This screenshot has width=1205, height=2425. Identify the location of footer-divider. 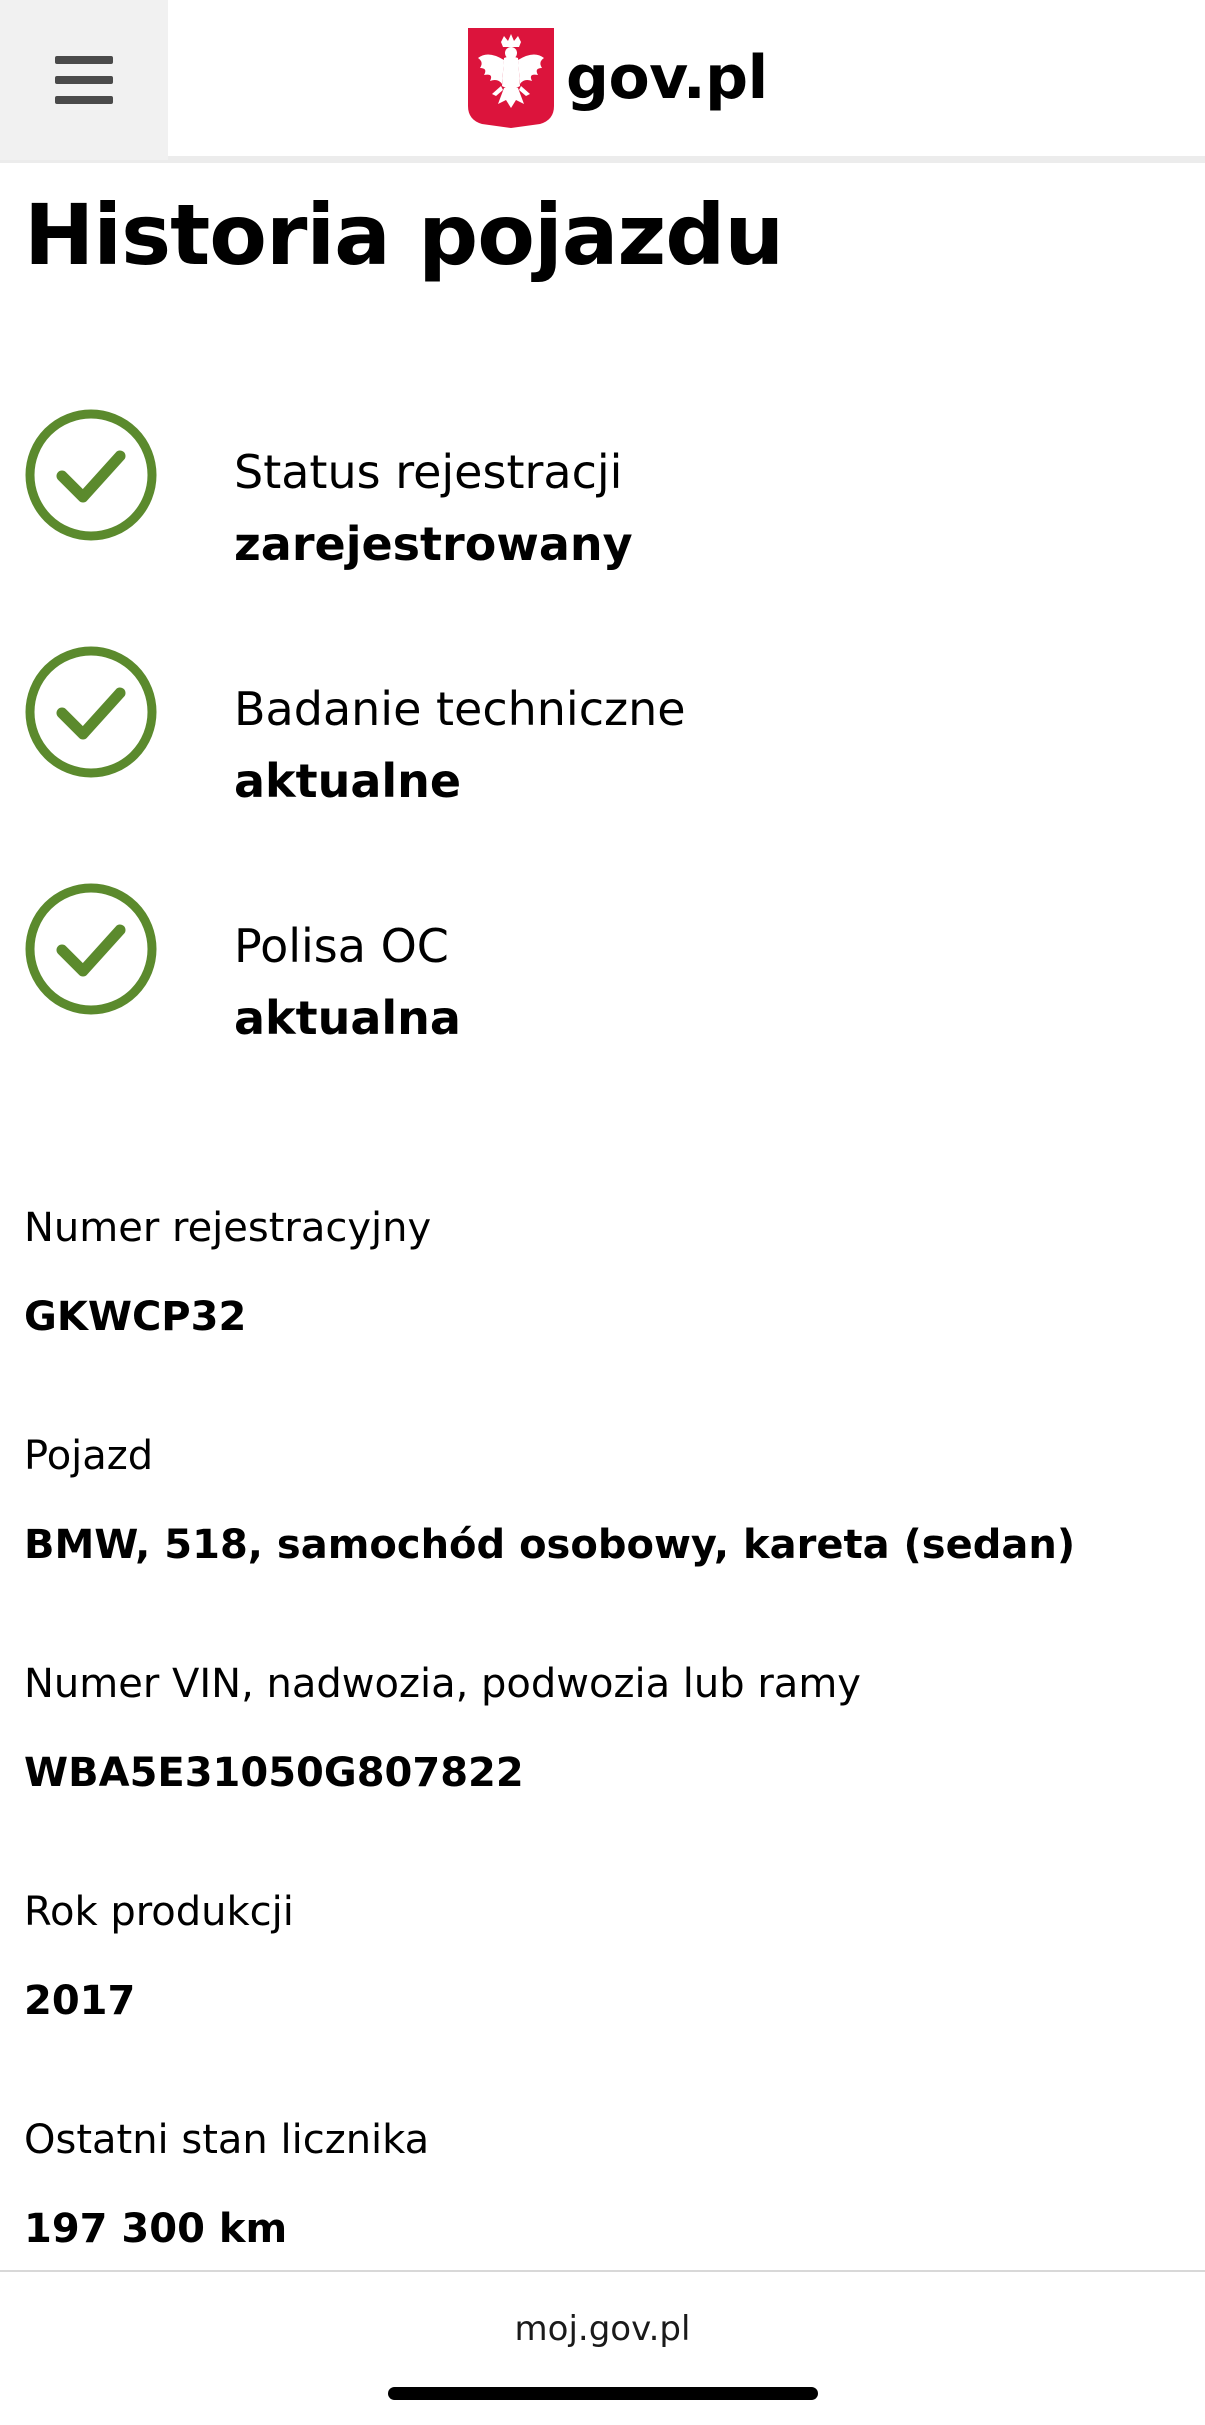
(602, 2271).